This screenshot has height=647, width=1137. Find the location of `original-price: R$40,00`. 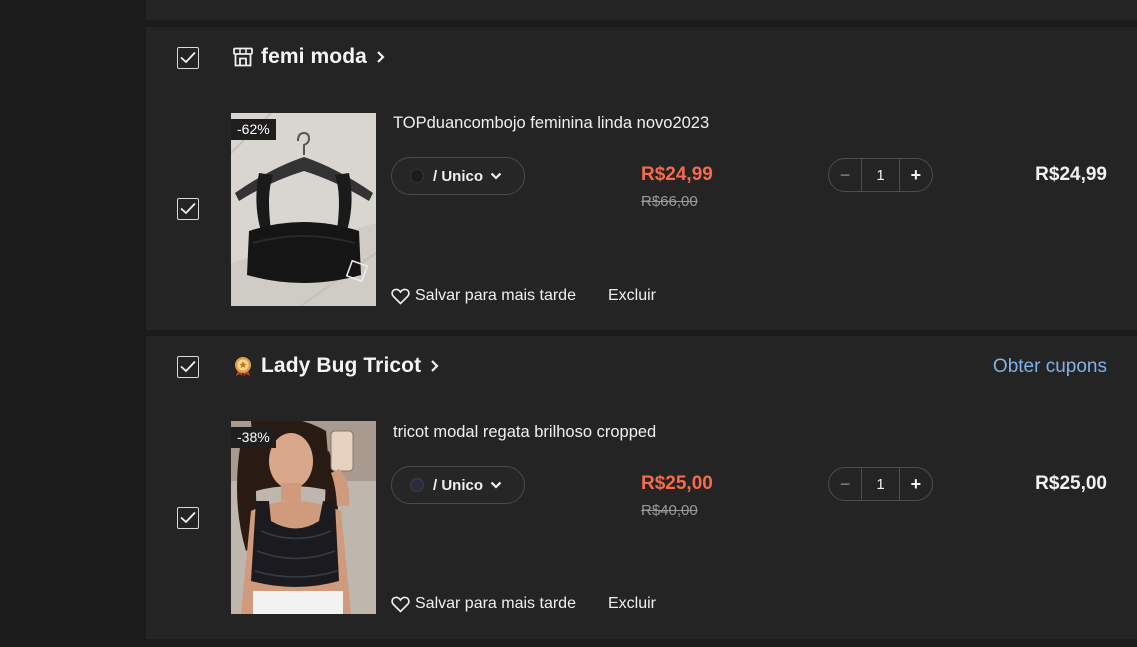

original-price: R$40,00 is located at coordinates (669, 510).